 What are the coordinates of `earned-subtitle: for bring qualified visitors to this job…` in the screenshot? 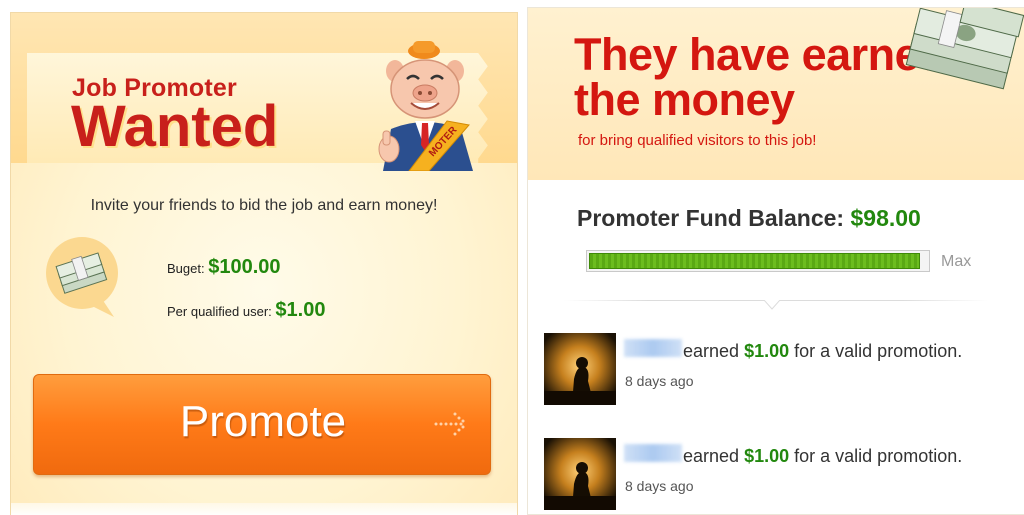 It's located at (697, 140).